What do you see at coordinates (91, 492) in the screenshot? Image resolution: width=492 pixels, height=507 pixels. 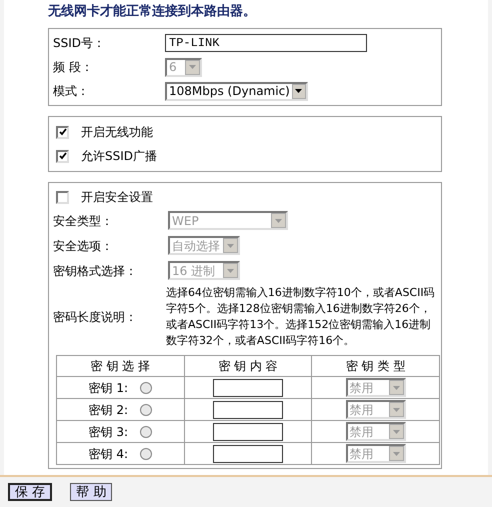 I see `form-button: 帮 助` at bounding box center [91, 492].